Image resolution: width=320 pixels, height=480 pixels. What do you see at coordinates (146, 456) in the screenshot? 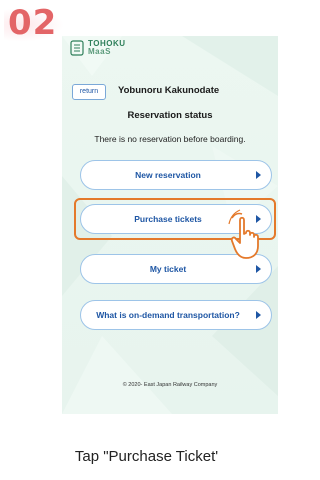
I see `step-caption: Tap "Purchase Ticket'` at bounding box center [146, 456].